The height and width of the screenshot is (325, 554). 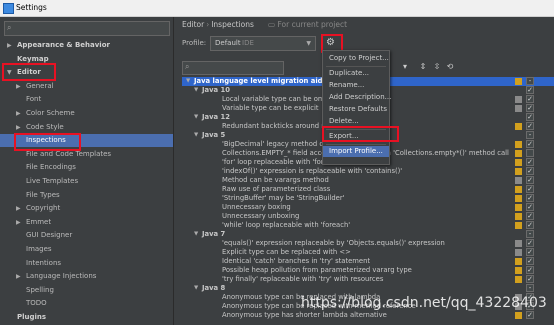 I want to click on inspection-label: Java 12, so click(x=216, y=117).